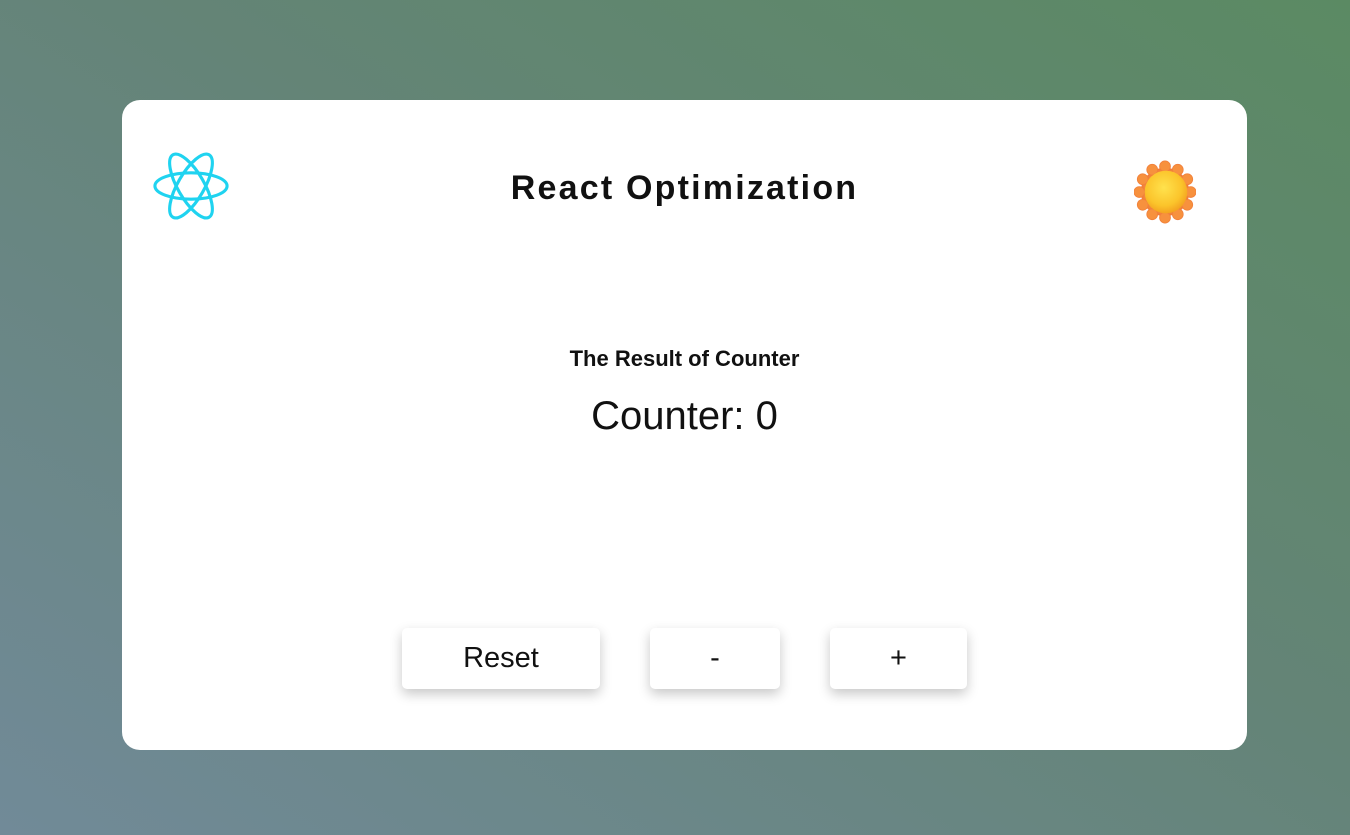  I want to click on sun-icon, so click(1165, 192).